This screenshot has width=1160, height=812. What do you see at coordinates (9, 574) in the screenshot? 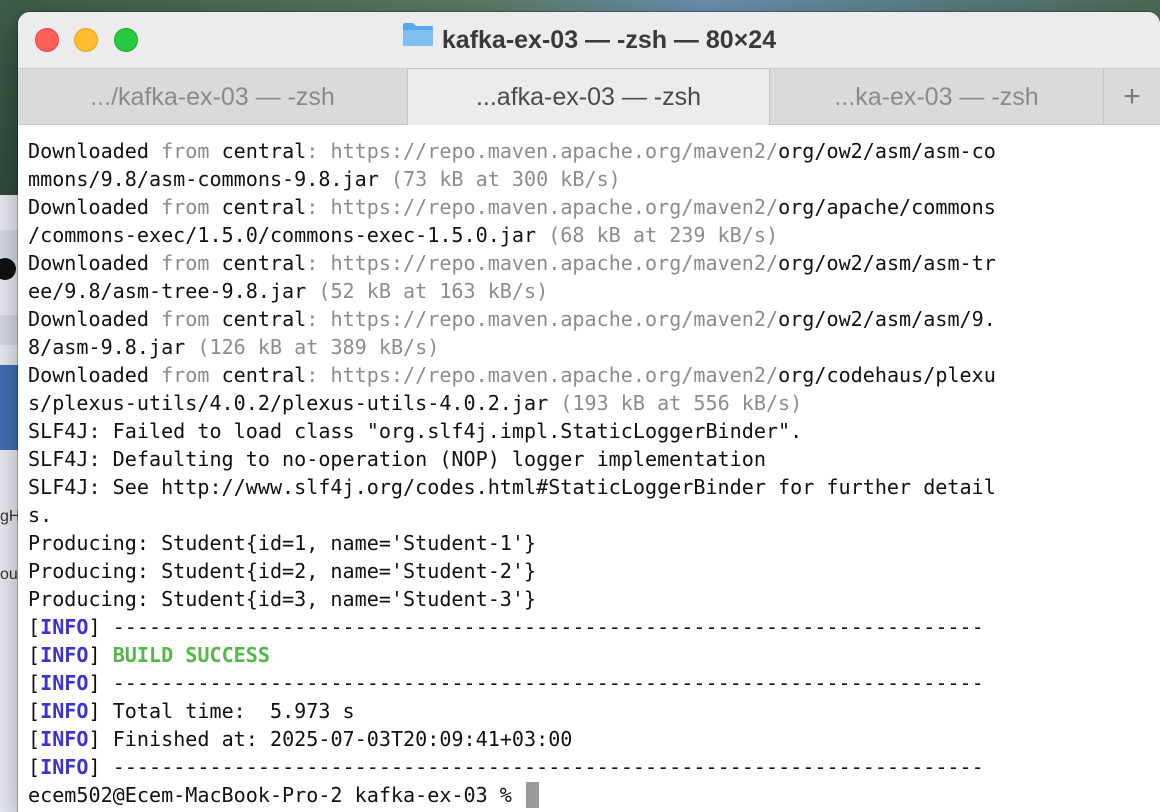
I see `background-text: ou` at bounding box center [9, 574].